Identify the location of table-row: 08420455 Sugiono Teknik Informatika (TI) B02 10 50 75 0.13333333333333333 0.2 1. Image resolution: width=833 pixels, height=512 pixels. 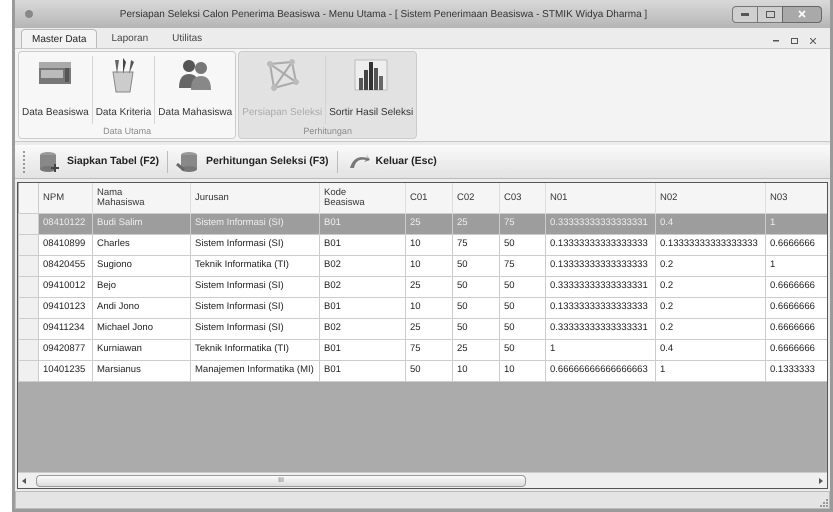
(422, 265).